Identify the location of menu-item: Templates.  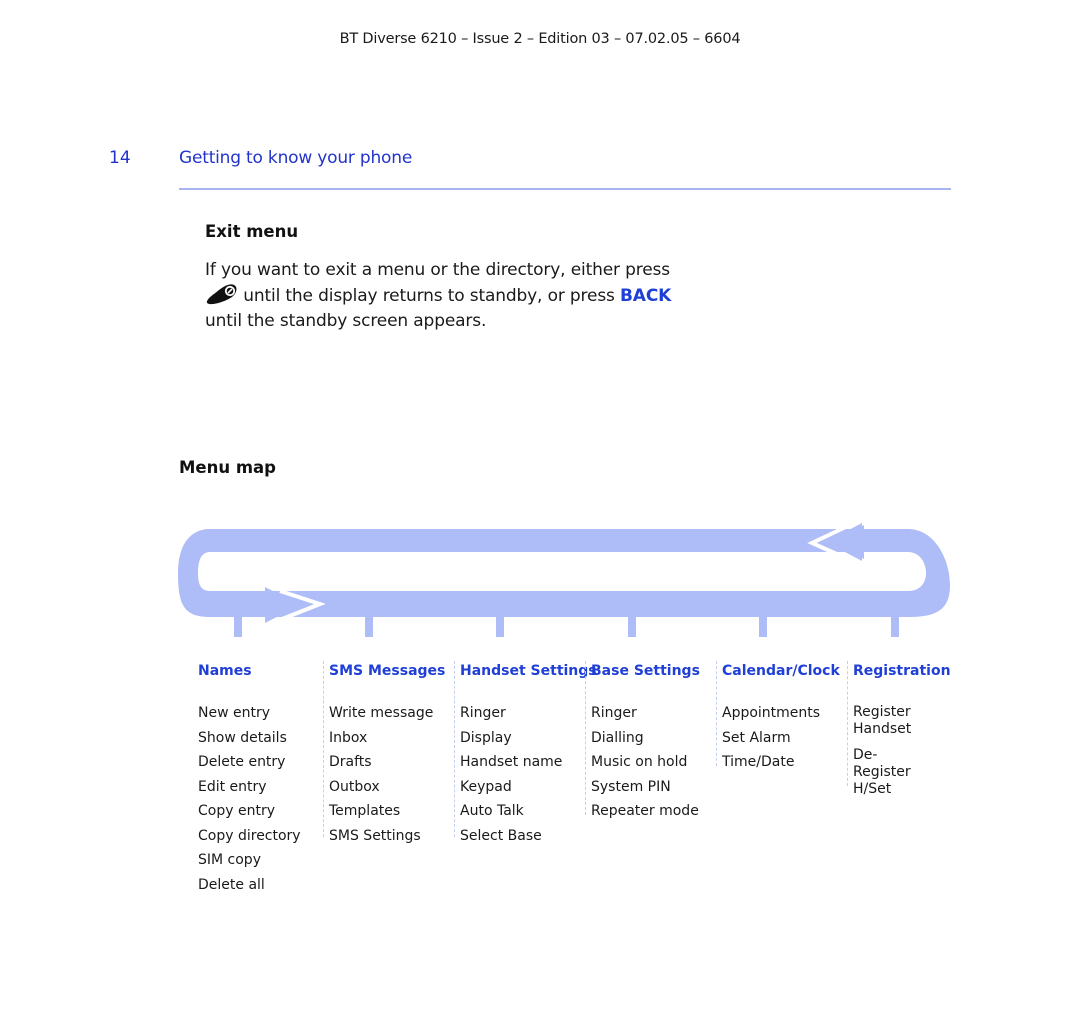
(365, 811).